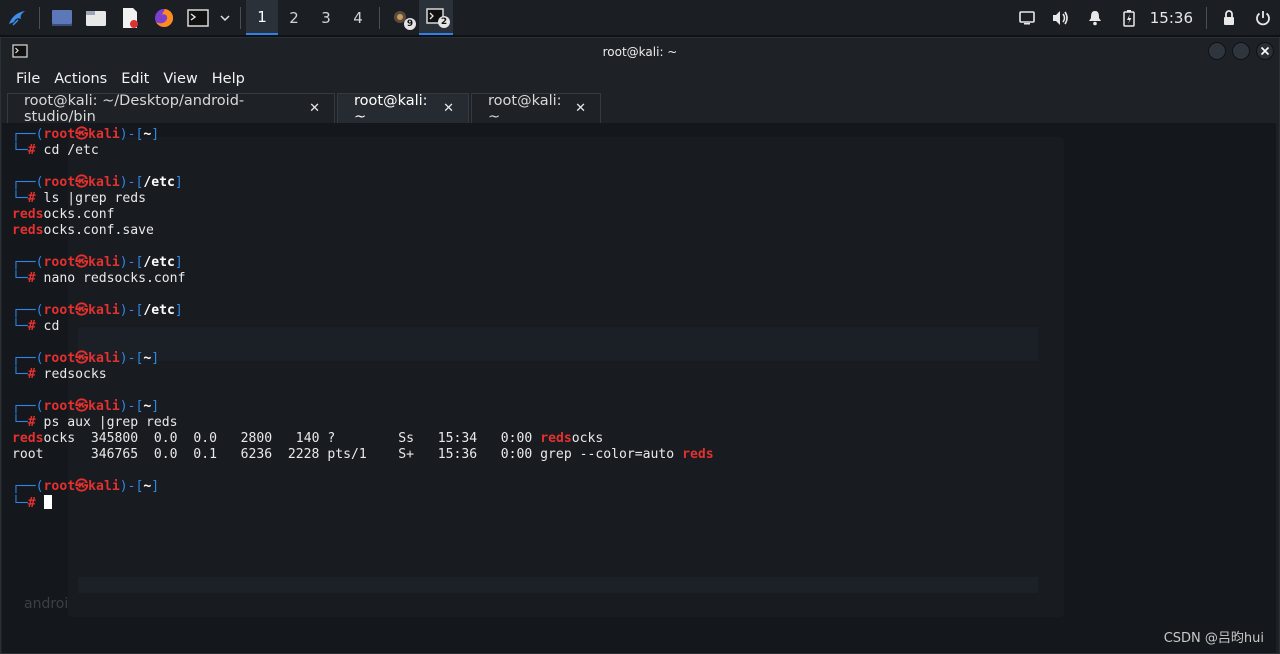 This screenshot has height=654, width=1280. I want to click on taskbar-separator, so click(1206, 17).